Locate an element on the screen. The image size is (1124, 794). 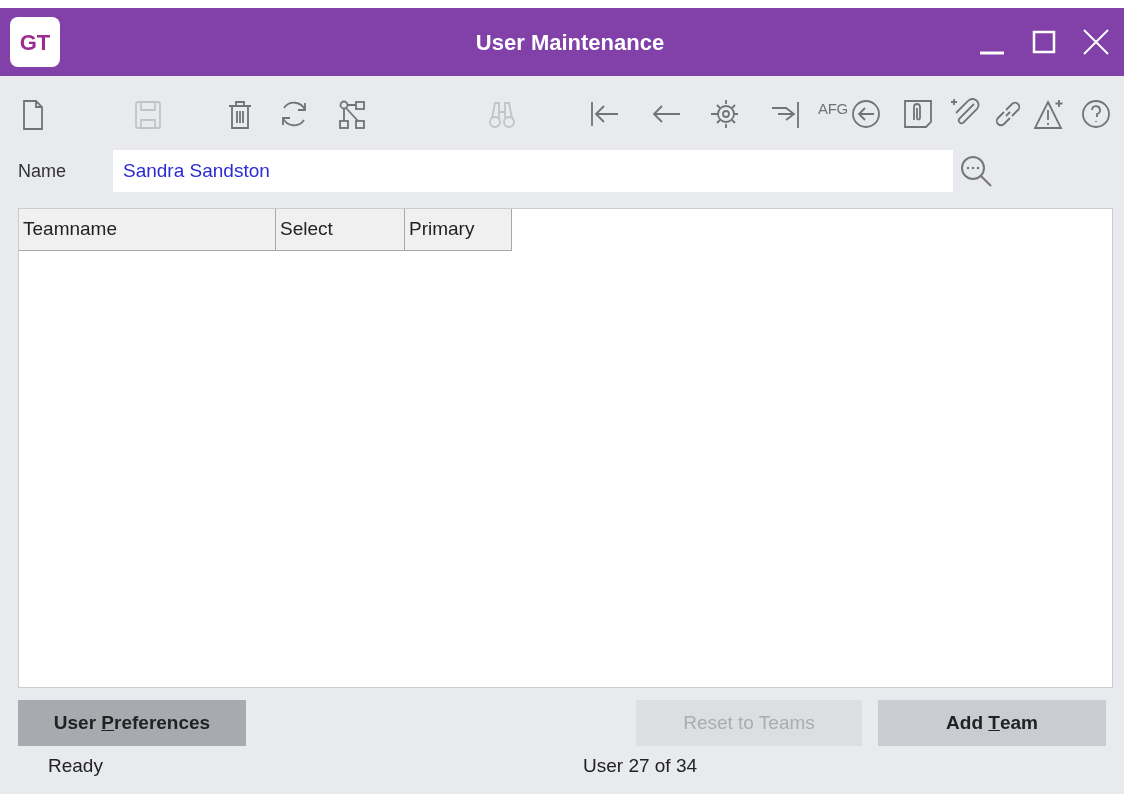
attached-document-icon is located at coordinates (918, 114).